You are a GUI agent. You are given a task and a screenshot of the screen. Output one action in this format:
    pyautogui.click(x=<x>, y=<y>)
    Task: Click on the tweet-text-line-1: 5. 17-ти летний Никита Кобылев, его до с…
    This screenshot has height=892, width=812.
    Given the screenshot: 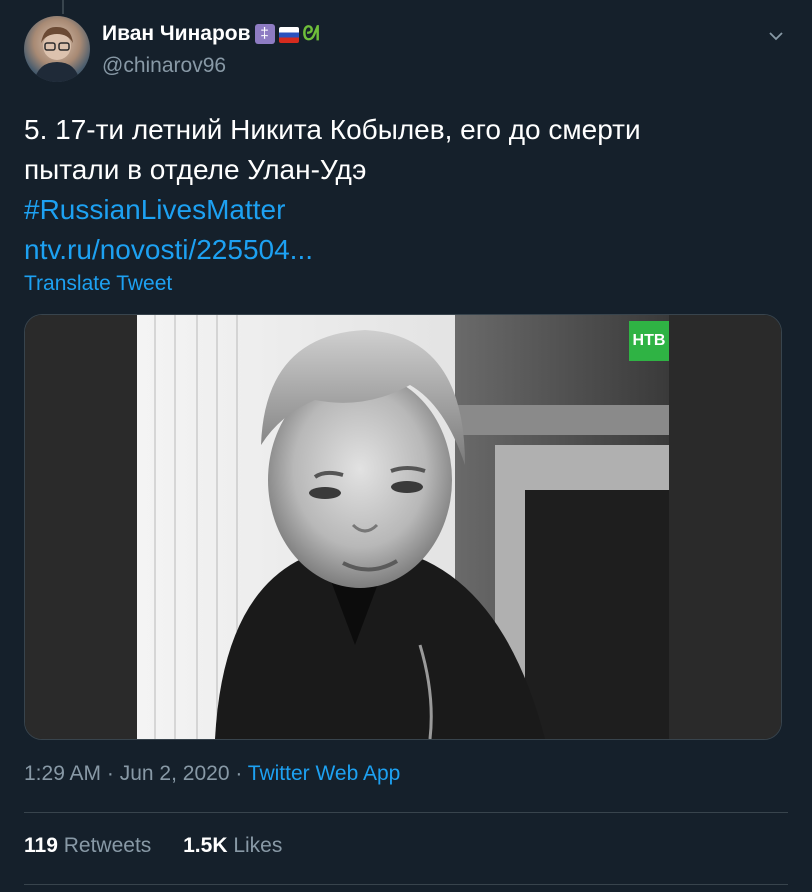 What is the action you would take?
    pyautogui.click(x=332, y=129)
    